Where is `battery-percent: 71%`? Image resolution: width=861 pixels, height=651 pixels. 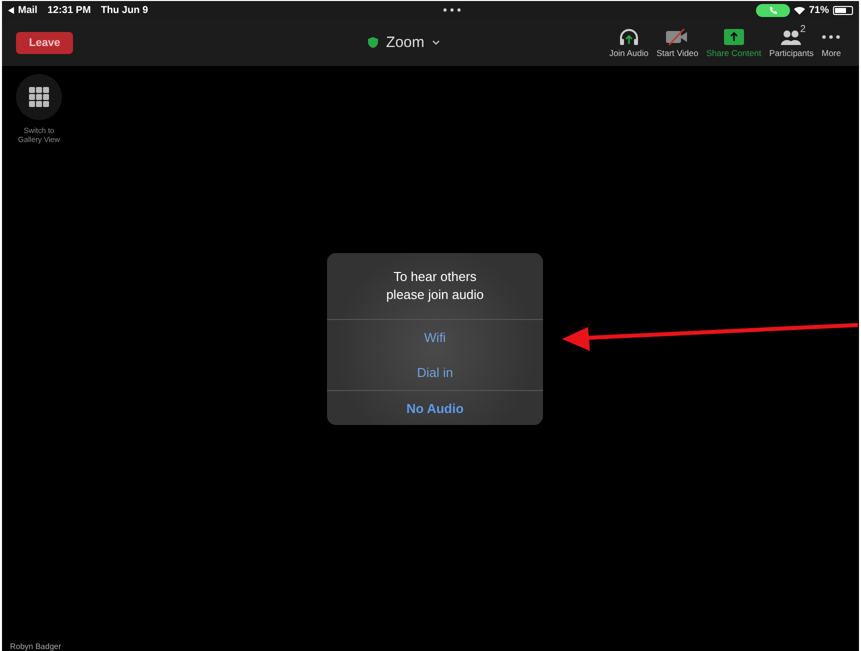 battery-percent: 71% is located at coordinates (818, 10).